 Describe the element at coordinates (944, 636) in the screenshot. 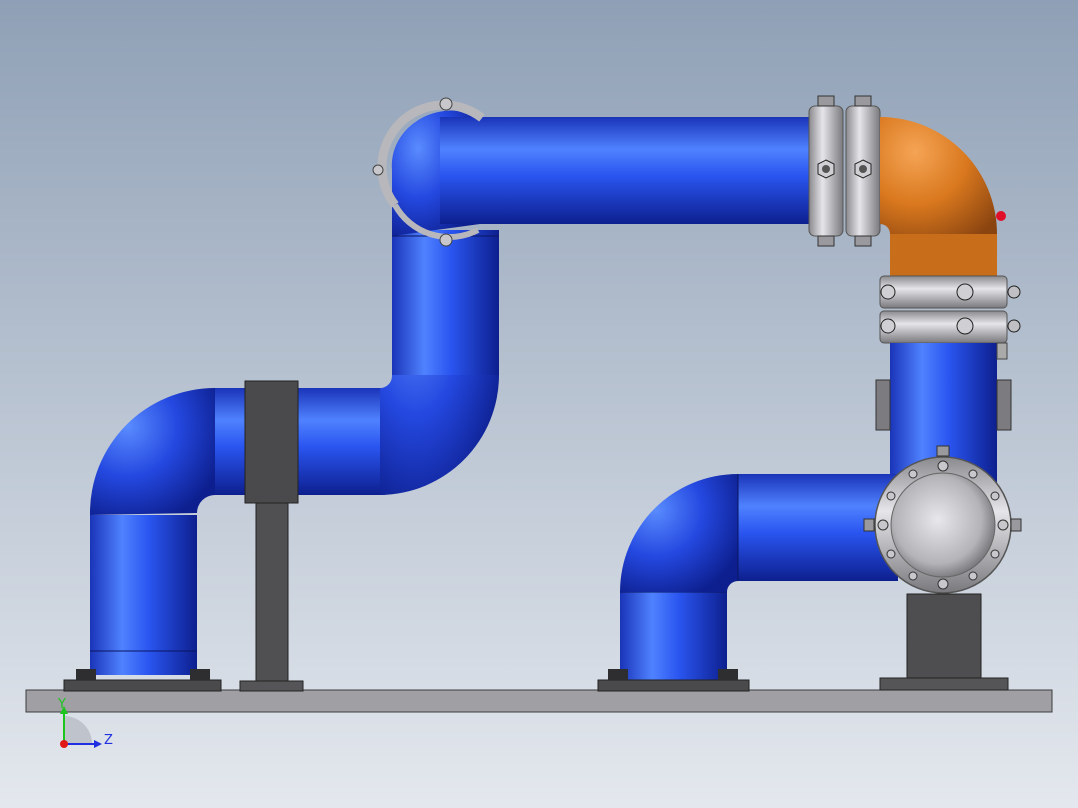

I see `right-pedestal-support` at that location.